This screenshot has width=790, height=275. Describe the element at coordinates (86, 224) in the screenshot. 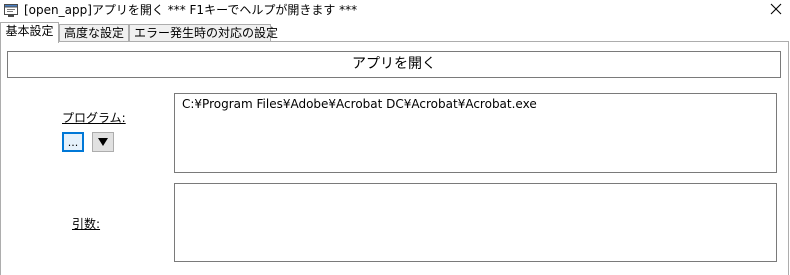

I see `arguments-label: 引数:` at that location.